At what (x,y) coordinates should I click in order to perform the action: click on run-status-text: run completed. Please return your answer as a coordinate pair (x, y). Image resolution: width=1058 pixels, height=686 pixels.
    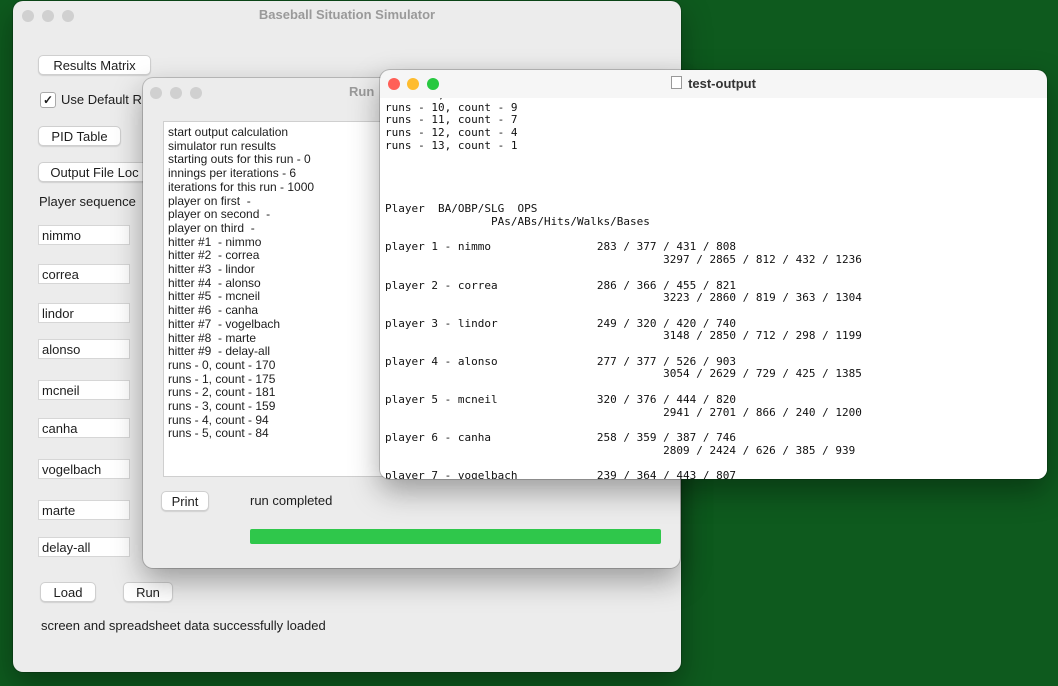
    Looking at the image, I should click on (291, 500).